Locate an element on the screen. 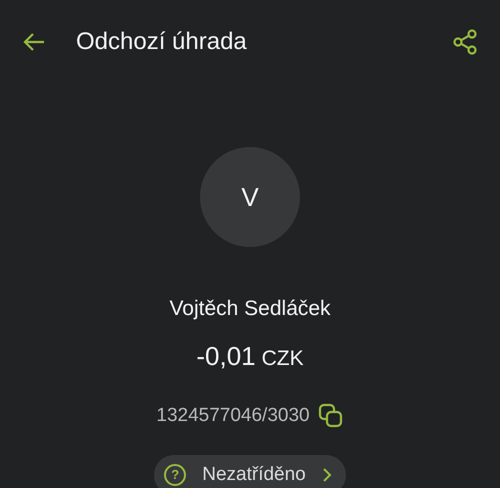  counterparty-name: Vojtěch Sedláček is located at coordinates (250, 309).